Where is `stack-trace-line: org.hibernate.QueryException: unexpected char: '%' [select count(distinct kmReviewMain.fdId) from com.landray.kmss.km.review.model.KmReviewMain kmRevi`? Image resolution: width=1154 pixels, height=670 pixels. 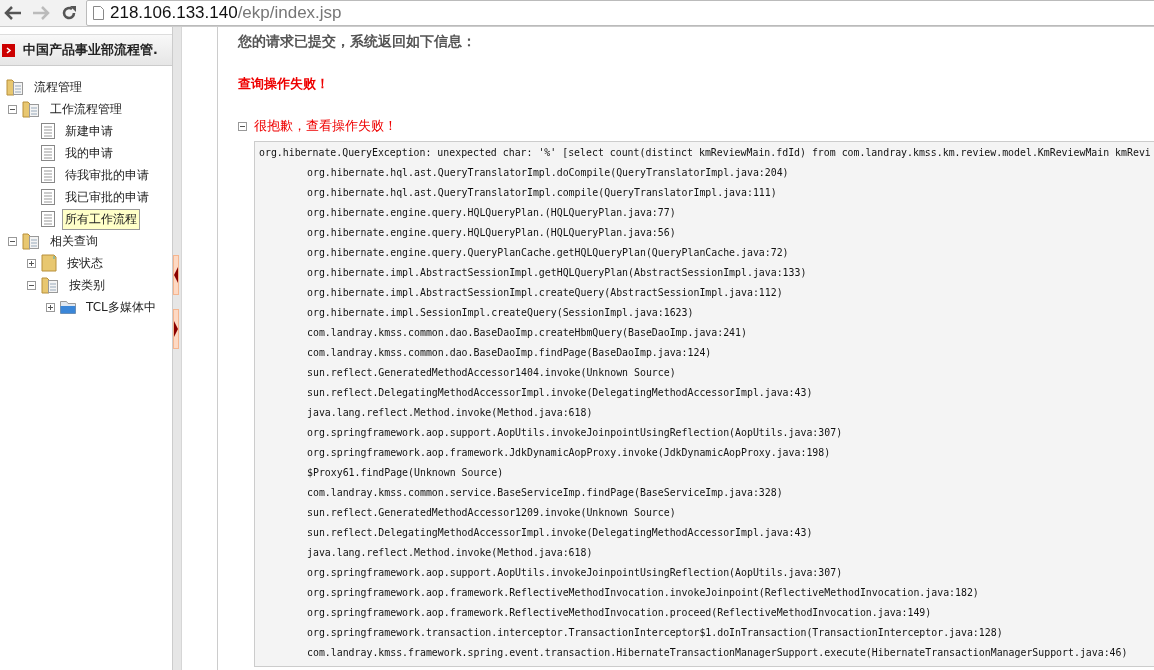 stack-trace-line: org.hibernate.QueryException: unexpected char: '%' [select count(distinct kmReviewMain.fdId) from com.landray.kmss.km.review.model.KmReviewMain kmRevi is located at coordinates (705, 152).